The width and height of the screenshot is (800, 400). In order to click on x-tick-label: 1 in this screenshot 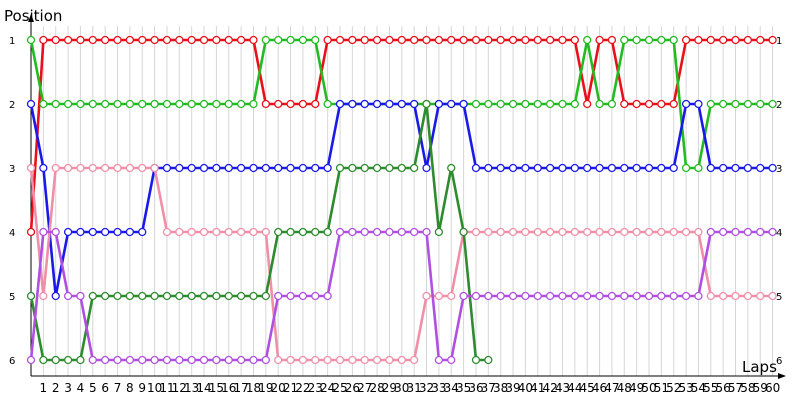, I will do `click(44, 388)`.